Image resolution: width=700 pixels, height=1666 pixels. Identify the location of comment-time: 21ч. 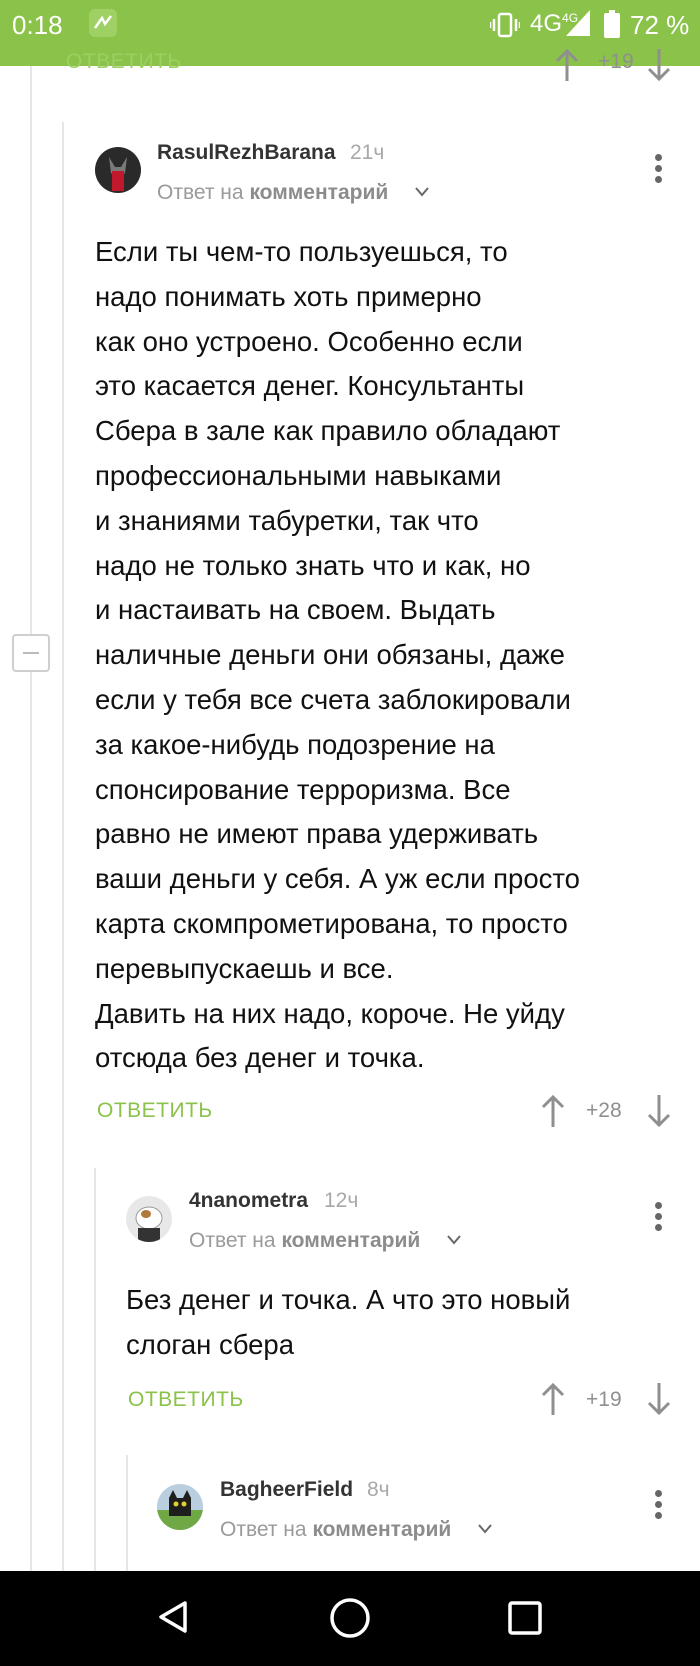
(367, 152).